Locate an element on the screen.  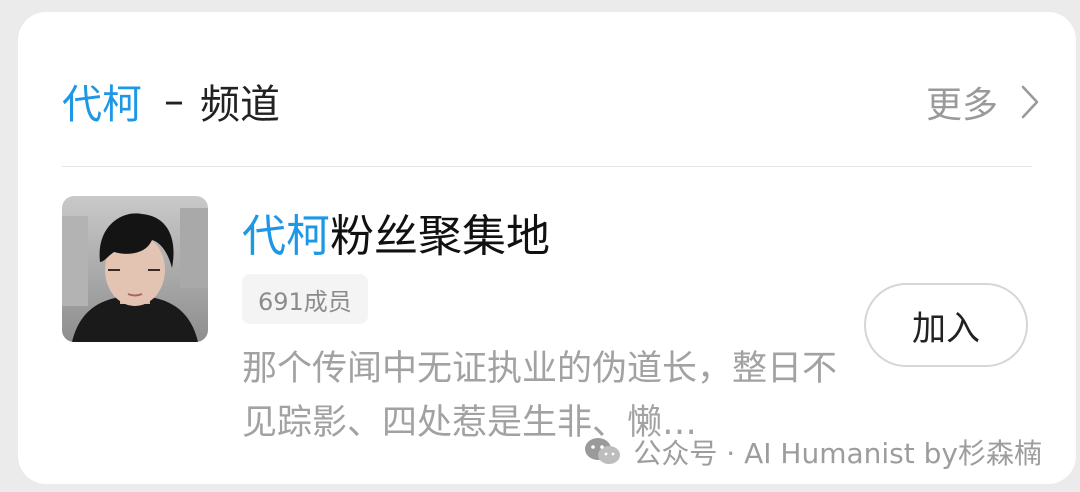
search-keyword: 代柯 is located at coordinates (102, 105).